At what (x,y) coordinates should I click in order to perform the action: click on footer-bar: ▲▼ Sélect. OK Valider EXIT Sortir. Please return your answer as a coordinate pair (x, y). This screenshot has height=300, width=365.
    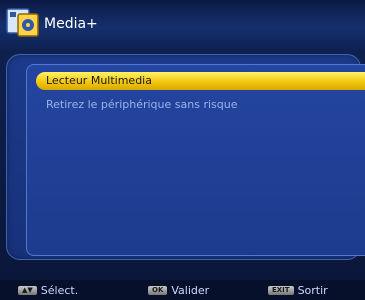
    Looking at the image, I should click on (182, 290).